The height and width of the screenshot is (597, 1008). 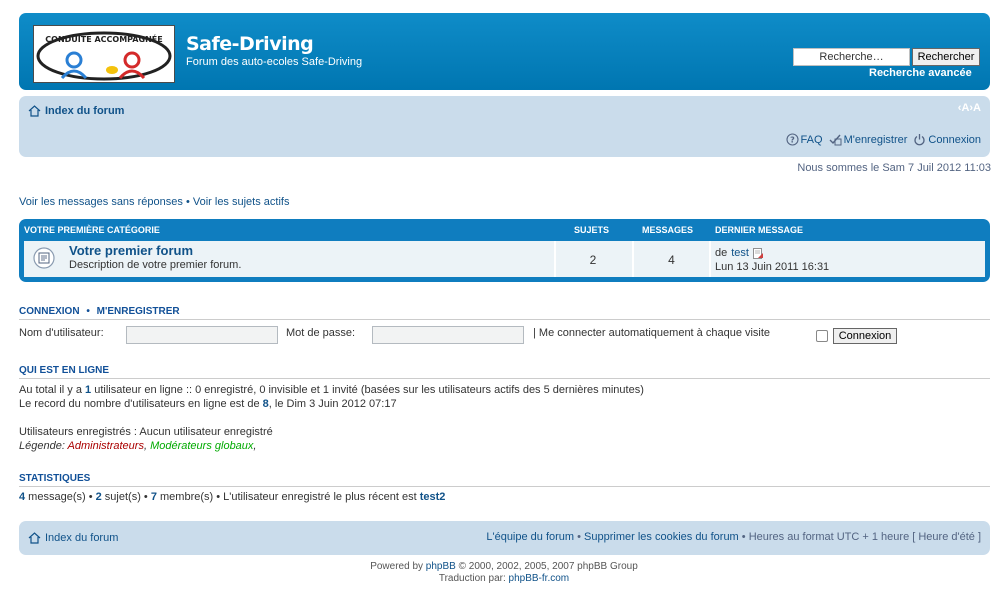 What do you see at coordinates (60, 497) in the screenshot?
I see `stats-posts-label: message(s) •` at bounding box center [60, 497].